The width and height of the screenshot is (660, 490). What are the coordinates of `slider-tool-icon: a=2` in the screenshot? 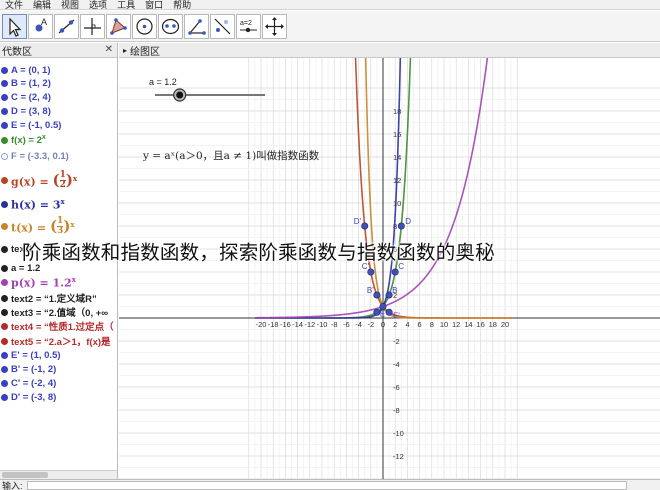 It's located at (248, 26).